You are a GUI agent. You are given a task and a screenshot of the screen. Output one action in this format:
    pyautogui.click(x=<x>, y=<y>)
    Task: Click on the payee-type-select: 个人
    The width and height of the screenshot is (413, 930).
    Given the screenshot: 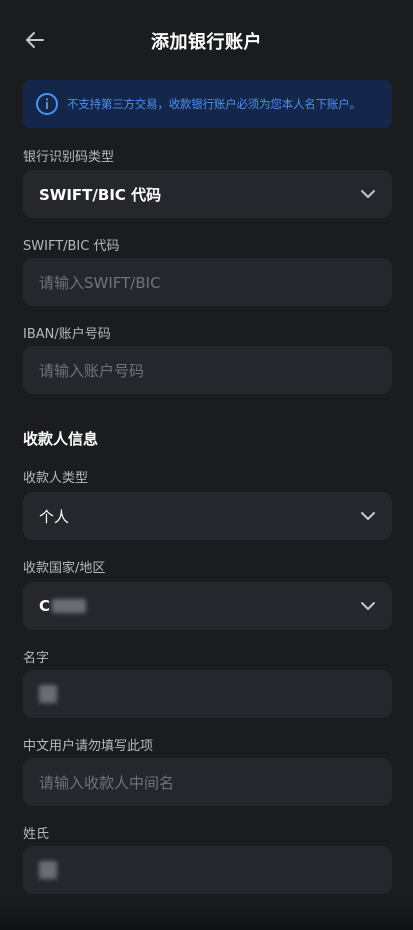 What is the action you would take?
    pyautogui.click(x=207, y=516)
    